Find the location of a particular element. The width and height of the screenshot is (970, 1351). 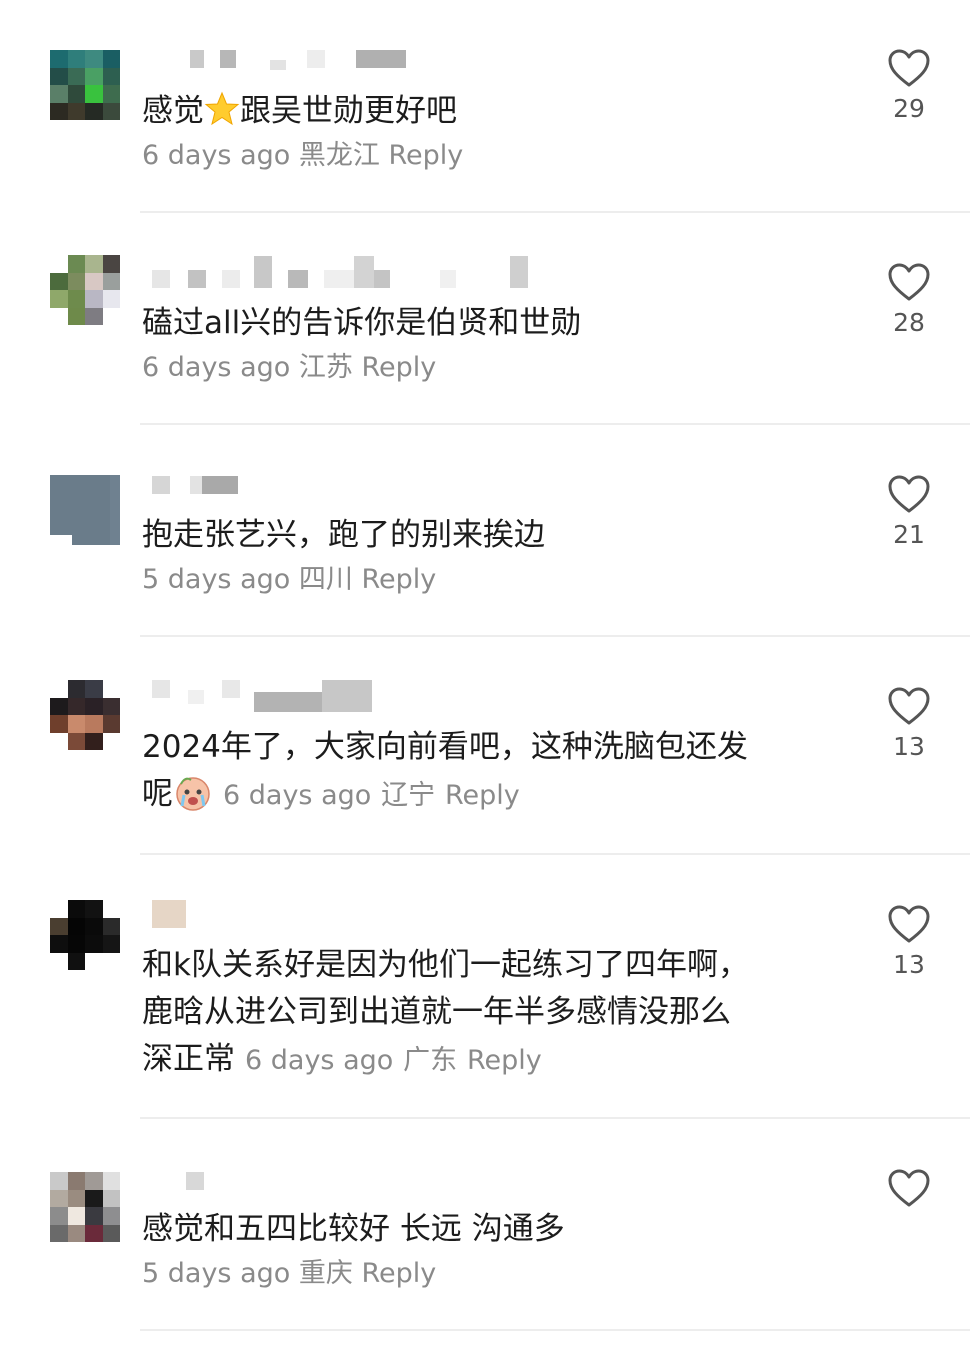

comment-meta: 5 days ago 重庆 Reply is located at coordinates (289, 1274).